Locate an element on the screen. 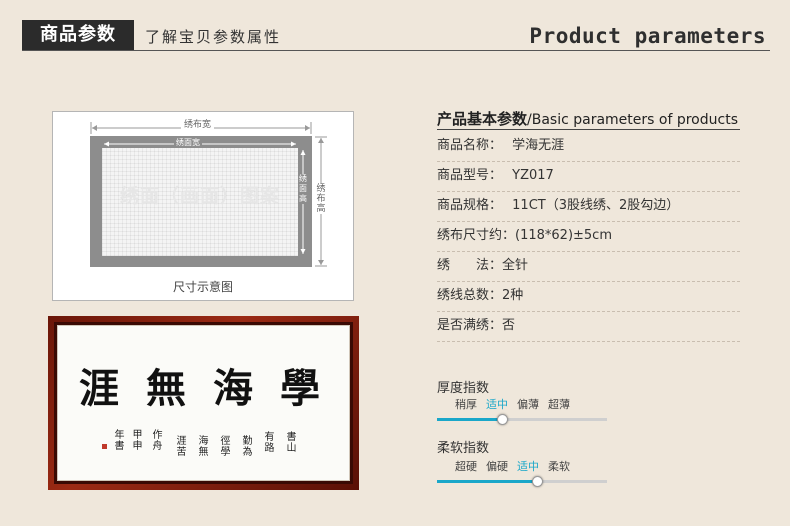 The height and width of the screenshot is (526, 790). cloth-width-label: 绣布宽 is located at coordinates (198, 125).